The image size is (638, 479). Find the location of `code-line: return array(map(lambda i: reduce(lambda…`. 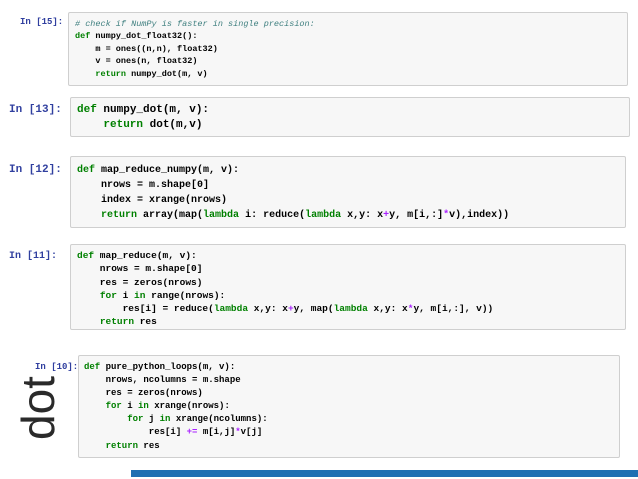

code-line: return array(map(lambda i: reduce(lambda… is located at coordinates (293, 215).